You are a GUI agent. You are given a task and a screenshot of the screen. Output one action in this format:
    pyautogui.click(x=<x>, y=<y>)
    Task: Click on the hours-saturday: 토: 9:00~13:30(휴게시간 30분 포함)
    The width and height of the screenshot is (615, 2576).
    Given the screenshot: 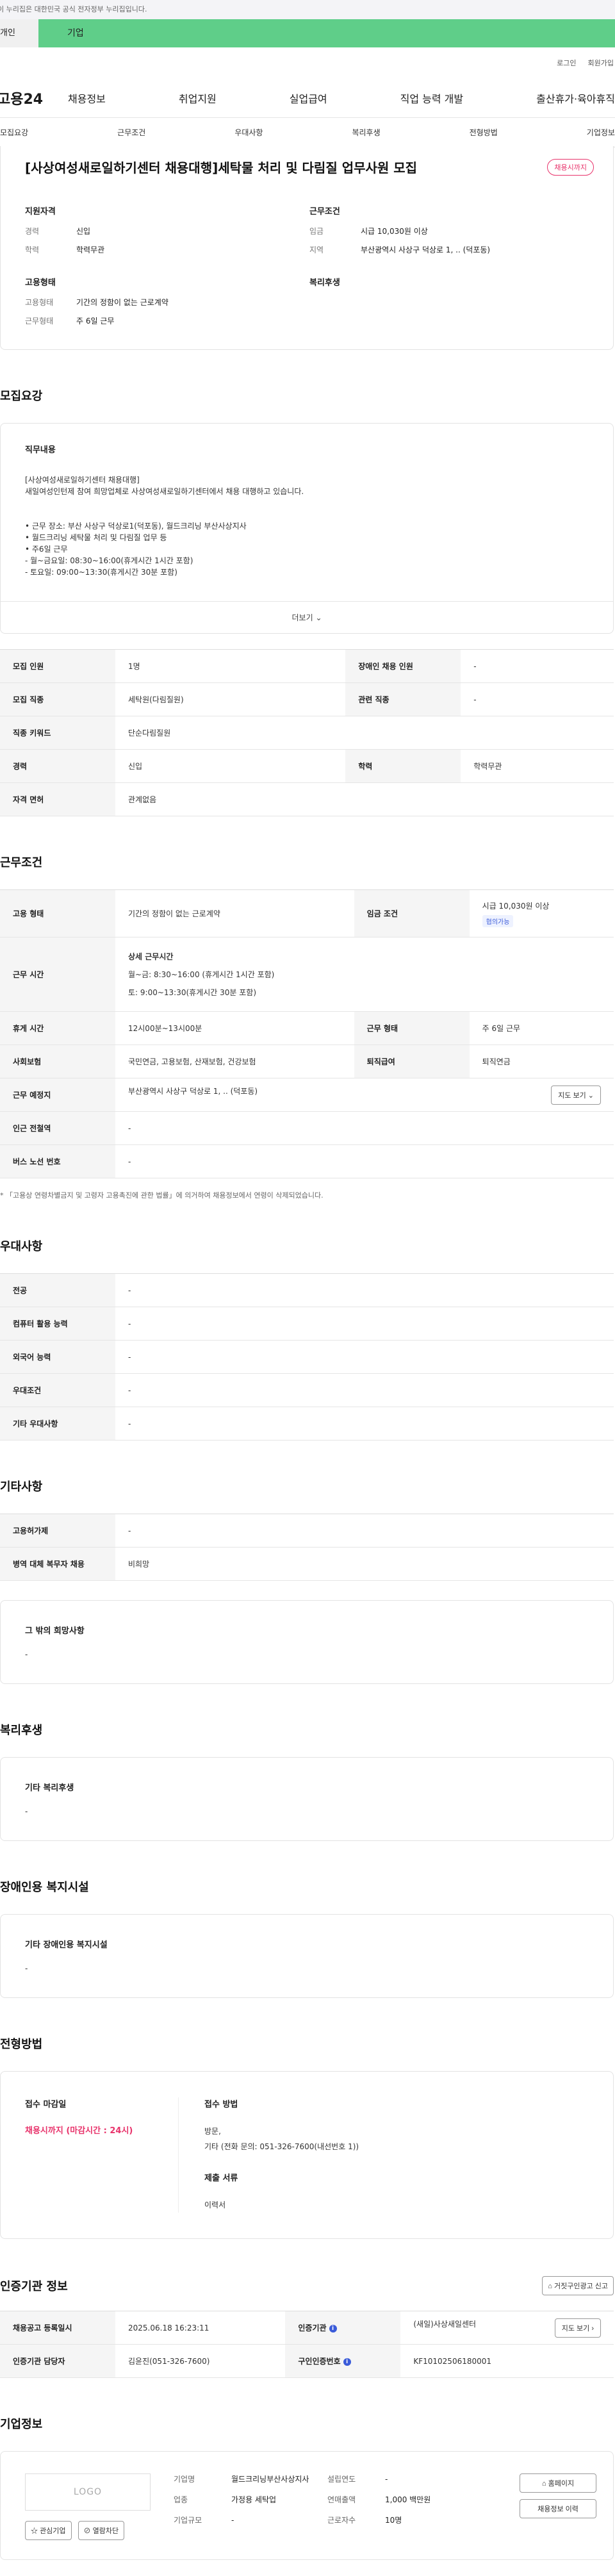 What is the action you would take?
    pyautogui.click(x=192, y=992)
    